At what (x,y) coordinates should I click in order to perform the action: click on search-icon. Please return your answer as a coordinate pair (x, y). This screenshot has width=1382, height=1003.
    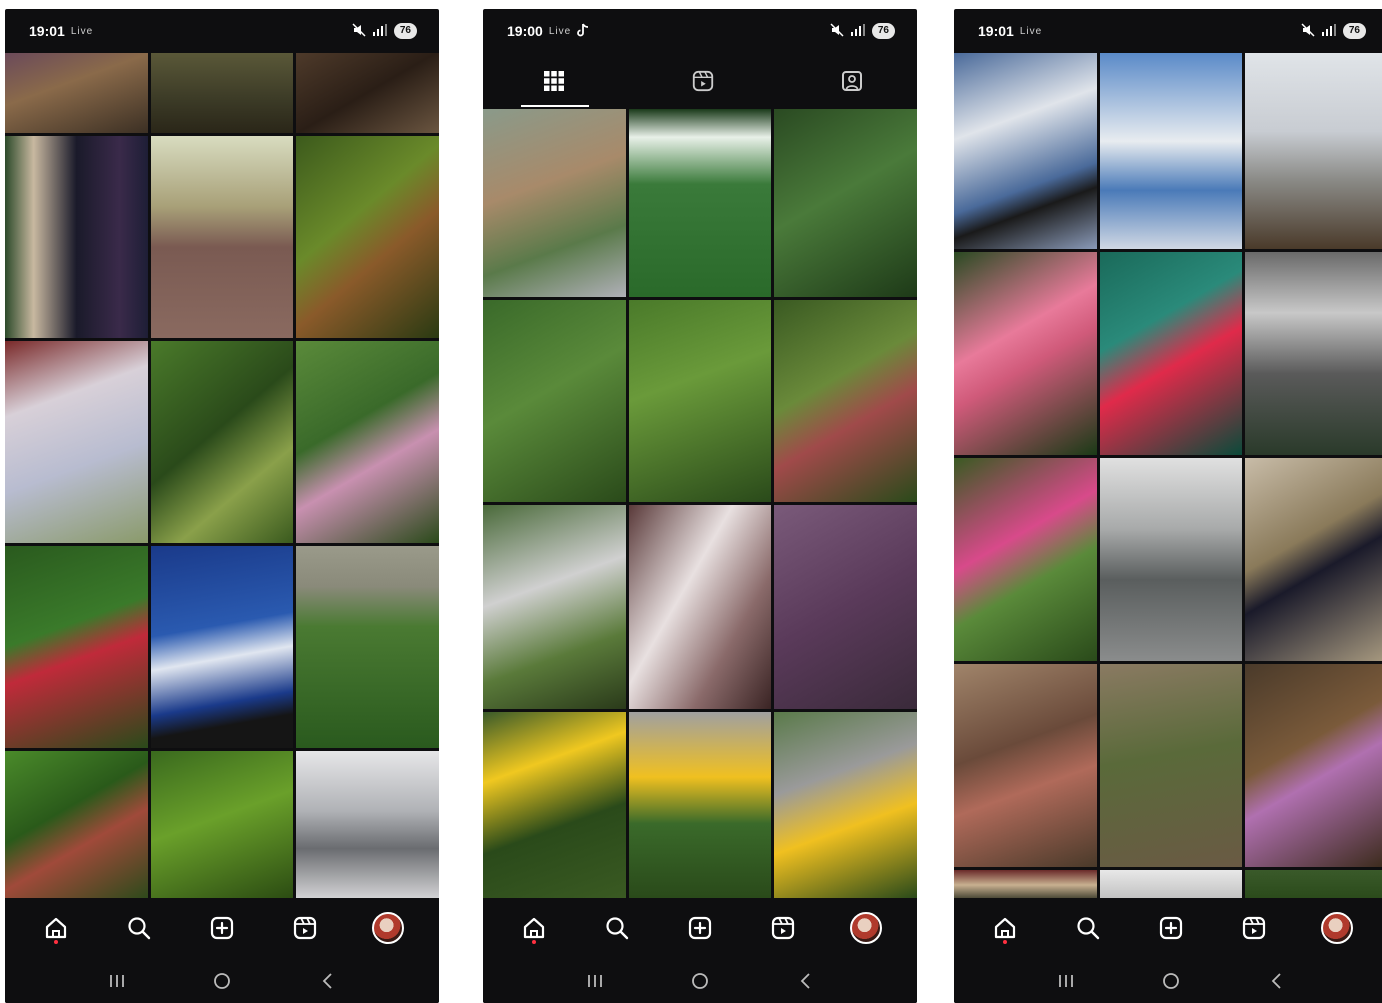
    Looking at the image, I should click on (139, 928).